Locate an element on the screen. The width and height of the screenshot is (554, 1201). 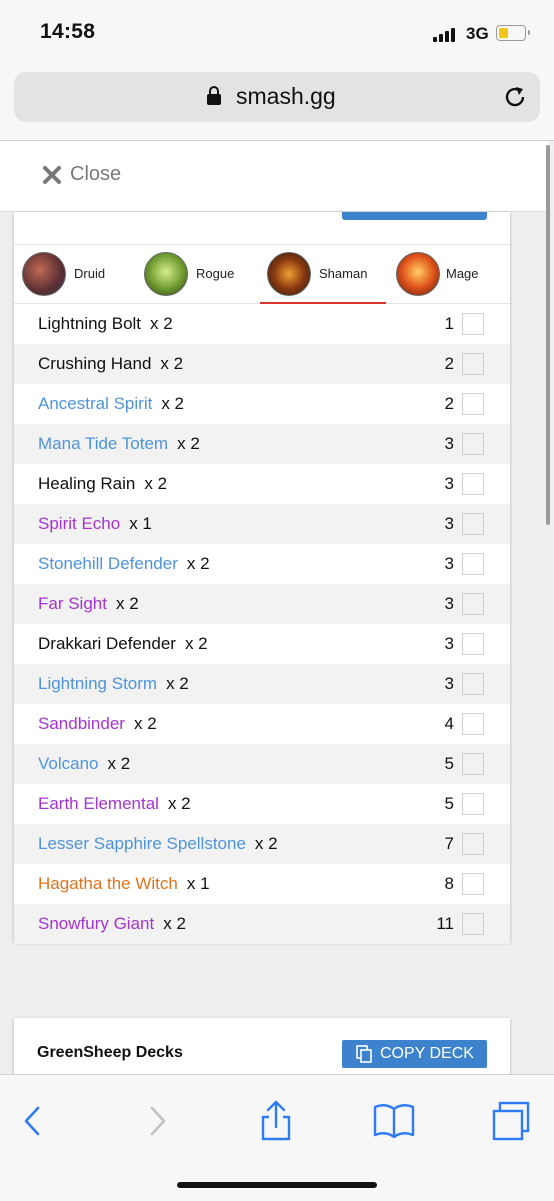
card-name: Ancestral Spirit x 2 is located at coordinates (111, 404).